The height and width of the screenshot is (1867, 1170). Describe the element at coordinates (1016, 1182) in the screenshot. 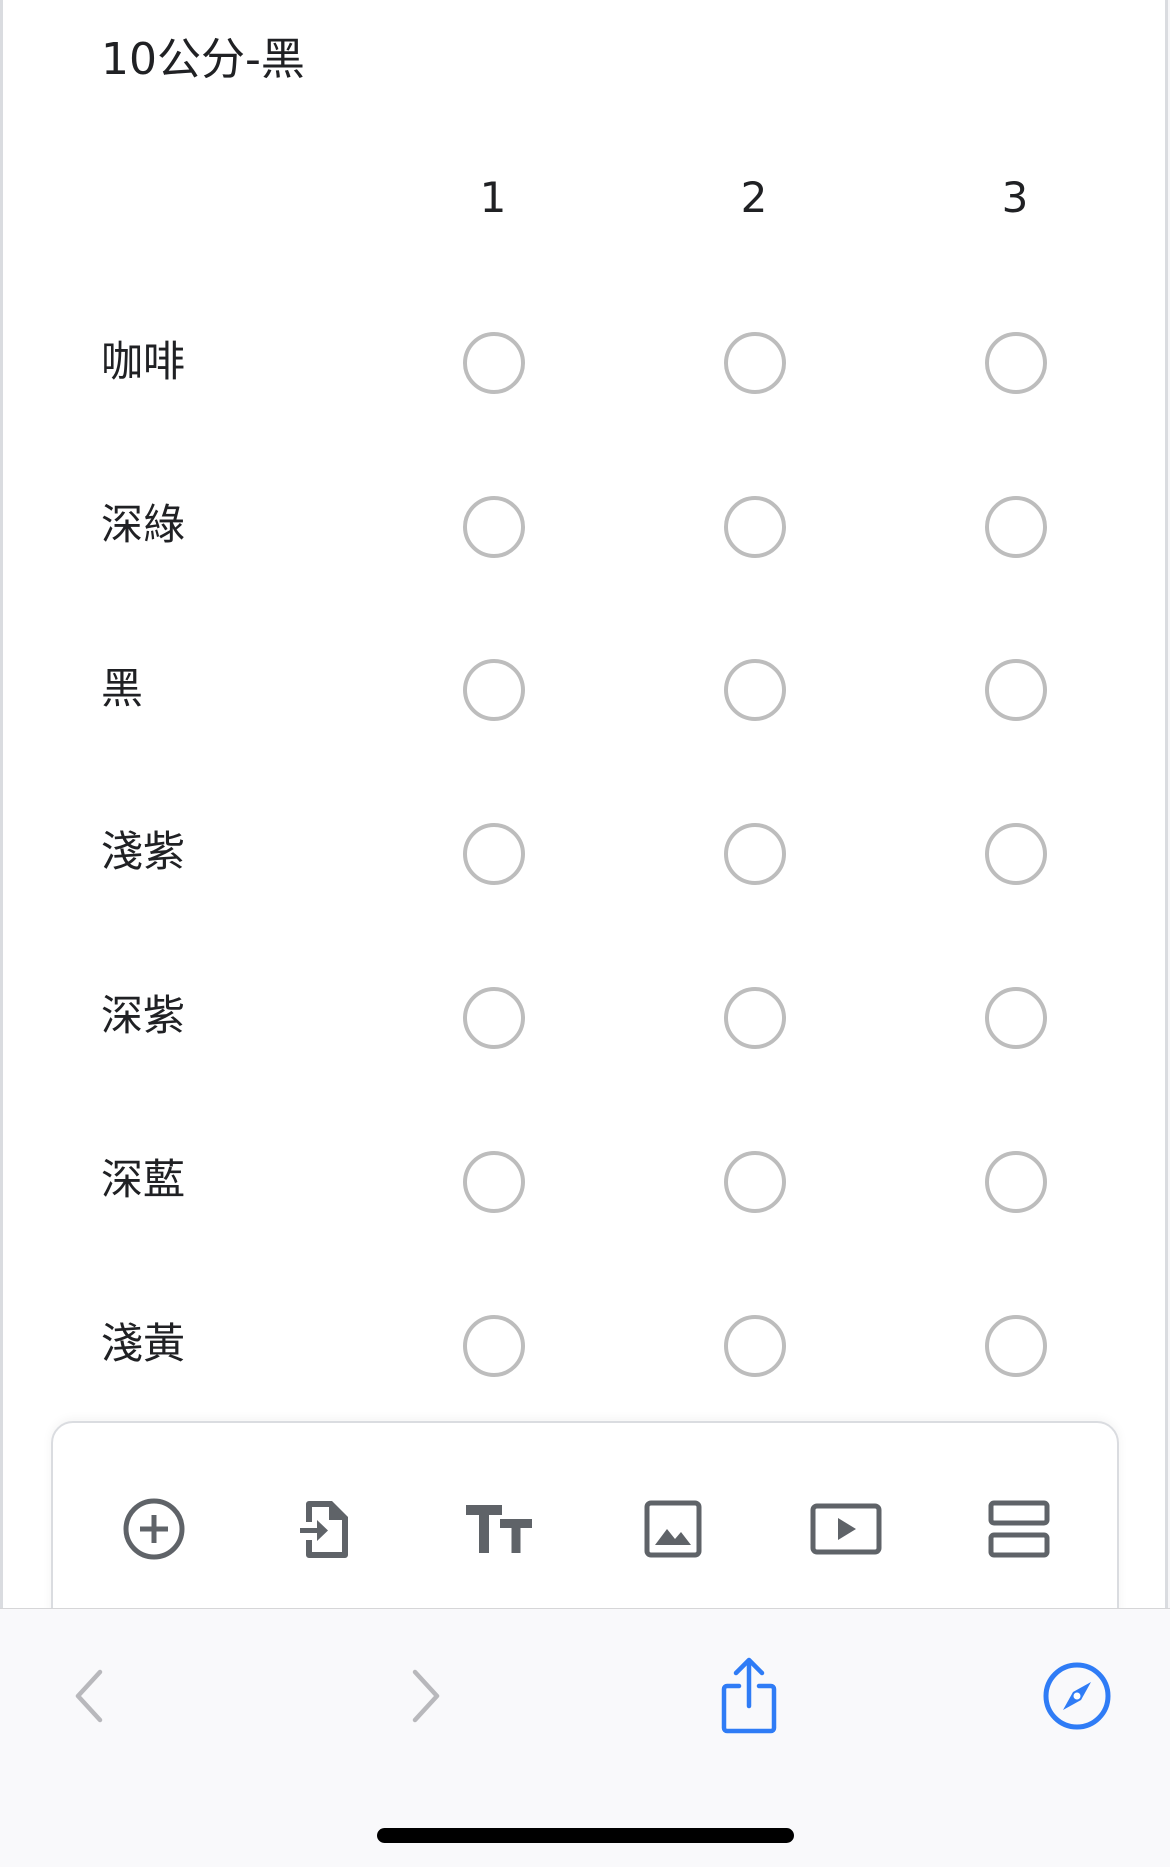

I see `radio-row6-col3` at that location.